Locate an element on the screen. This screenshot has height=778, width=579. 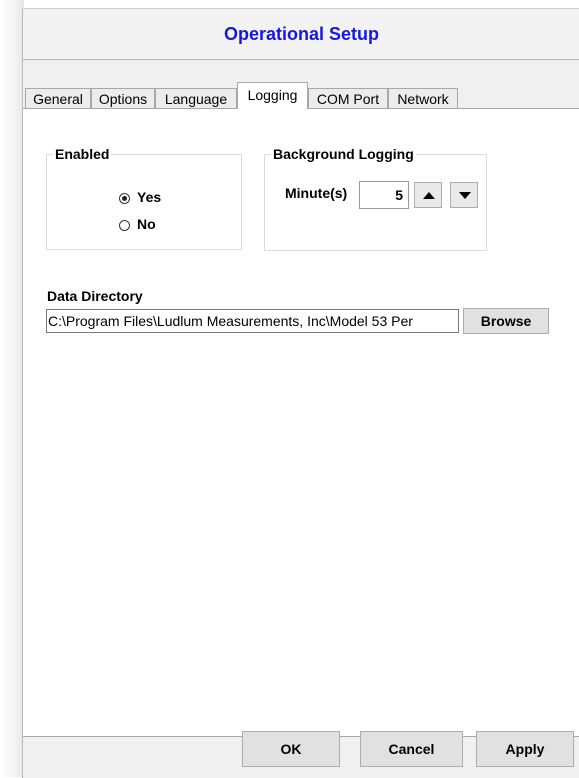
cancel-button: Cancel is located at coordinates (411, 749).